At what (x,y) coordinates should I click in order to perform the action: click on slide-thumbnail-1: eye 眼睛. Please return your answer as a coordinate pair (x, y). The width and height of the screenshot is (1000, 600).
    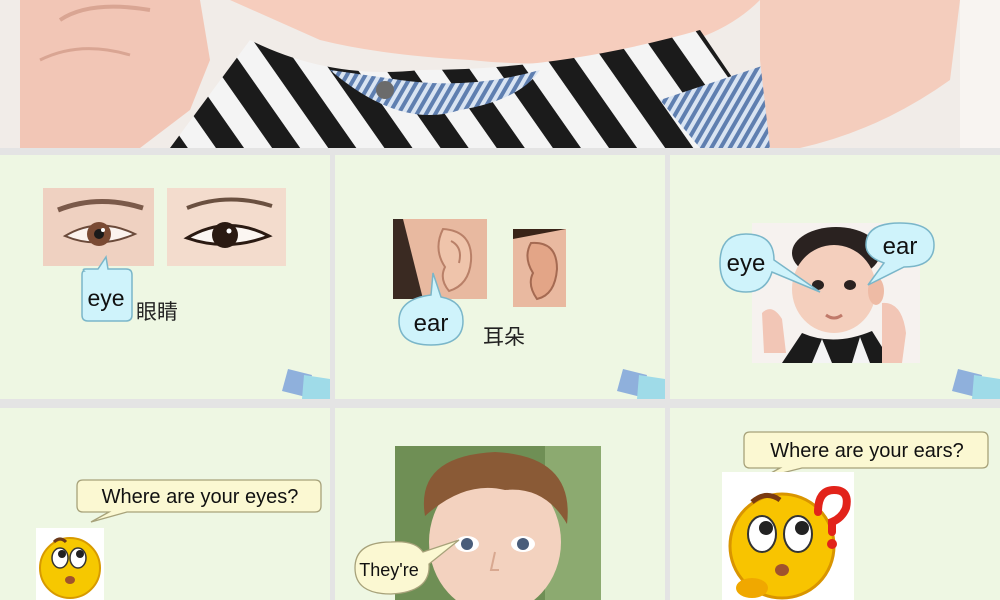
    Looking at the image, I should click on (165, 277).